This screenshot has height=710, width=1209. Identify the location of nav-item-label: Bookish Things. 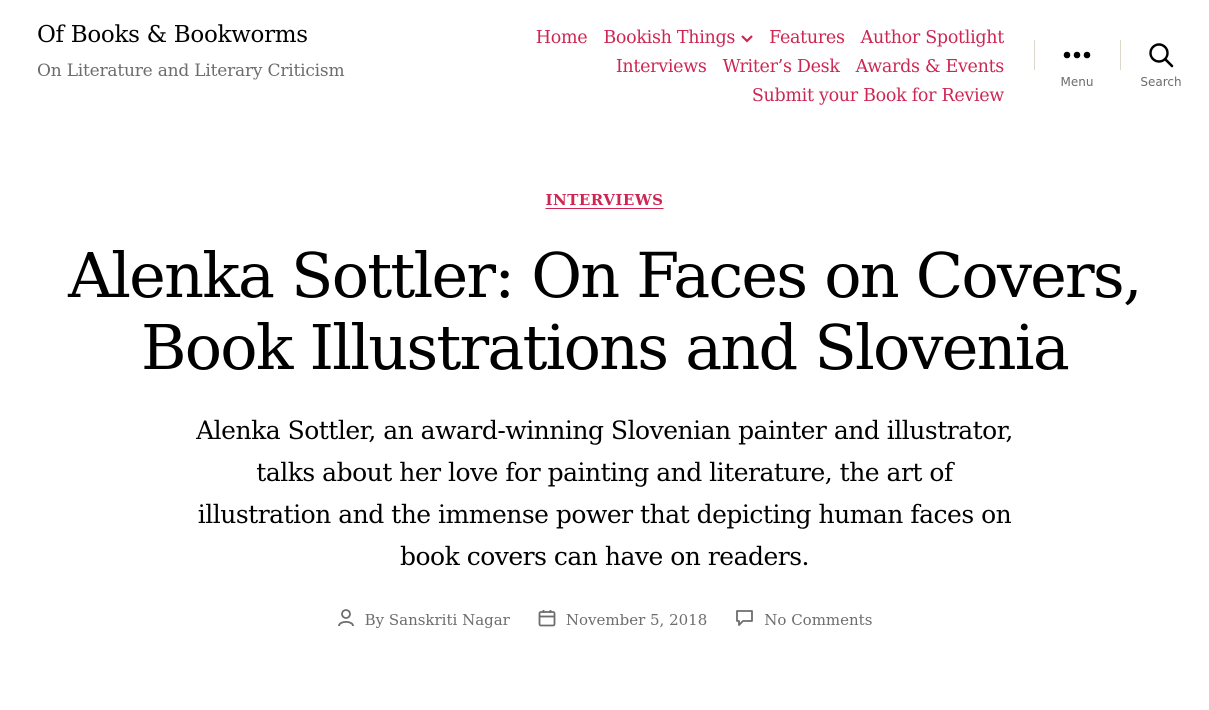
(669, 38).